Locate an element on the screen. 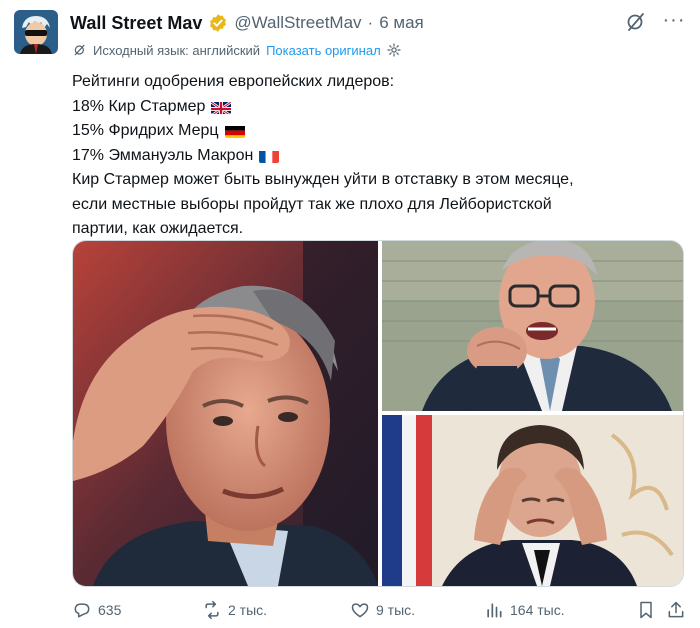 The height and width of the screenshot is (628, 700). grok-icon is located at coordinates (636, 22).